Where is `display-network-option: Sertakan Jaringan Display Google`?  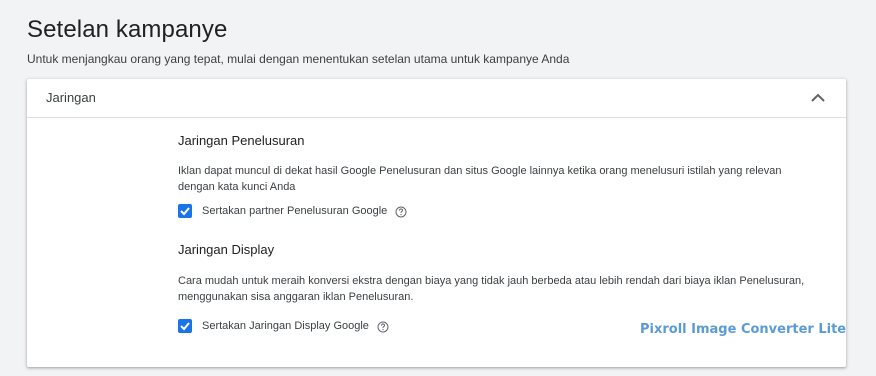 display-network-option: Sertakan Jaringan Display Google is located at coordinates (283, 326).